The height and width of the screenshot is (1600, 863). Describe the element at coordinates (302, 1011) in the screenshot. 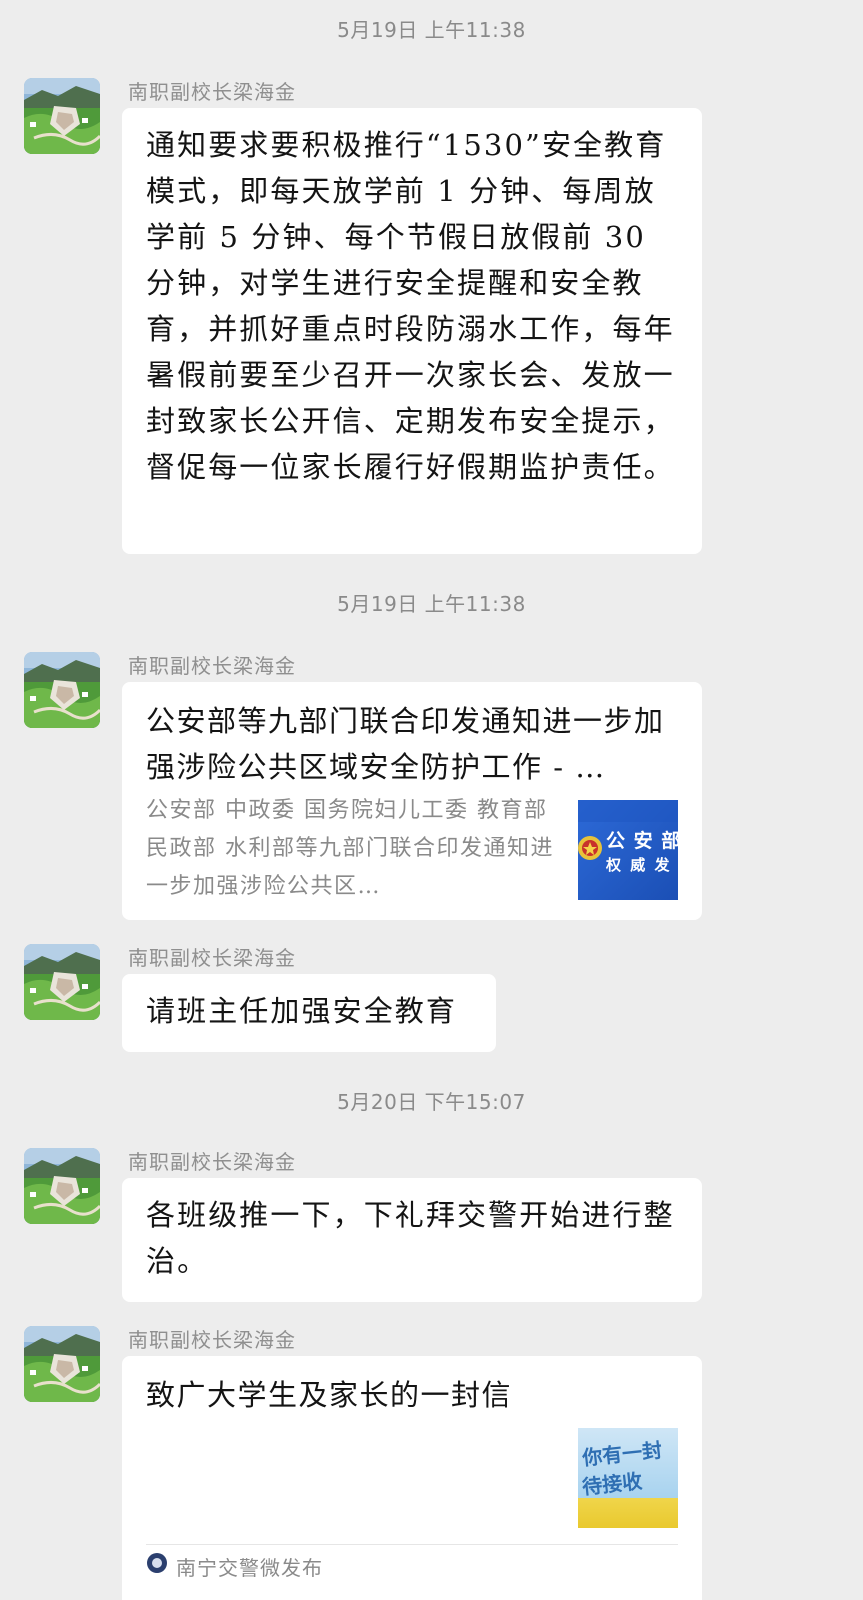

I see `message-text: 请班主任加强安全教育` at that location.